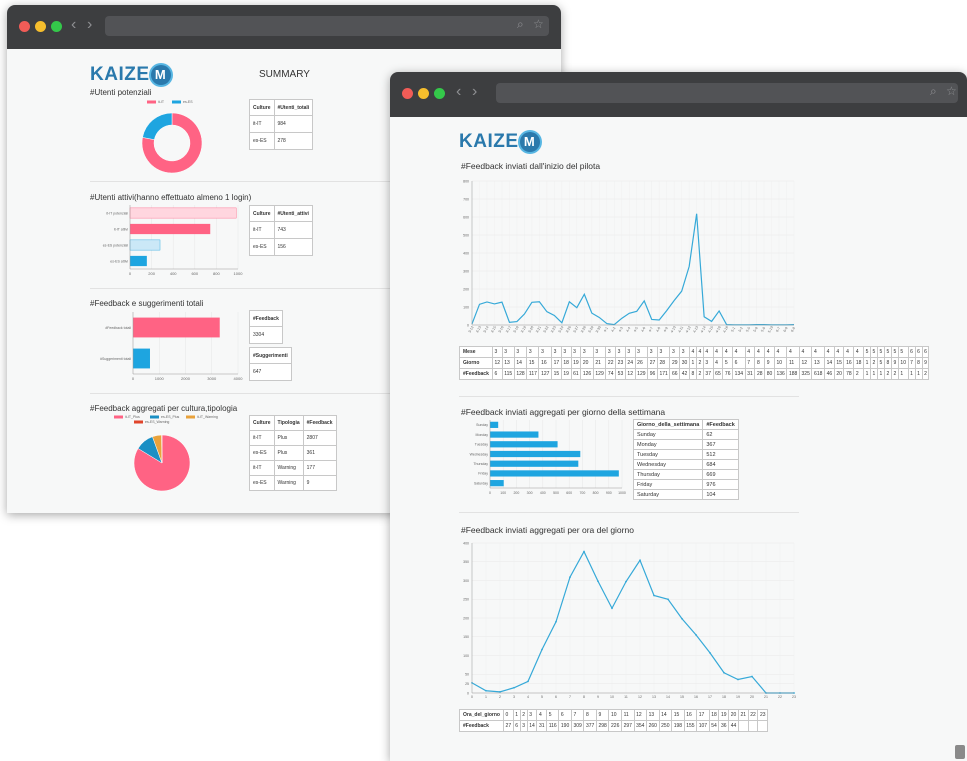  Describe the element at coordinates (668, 454) in the screenshot. I see `table-cell: Tuesday` at that location.